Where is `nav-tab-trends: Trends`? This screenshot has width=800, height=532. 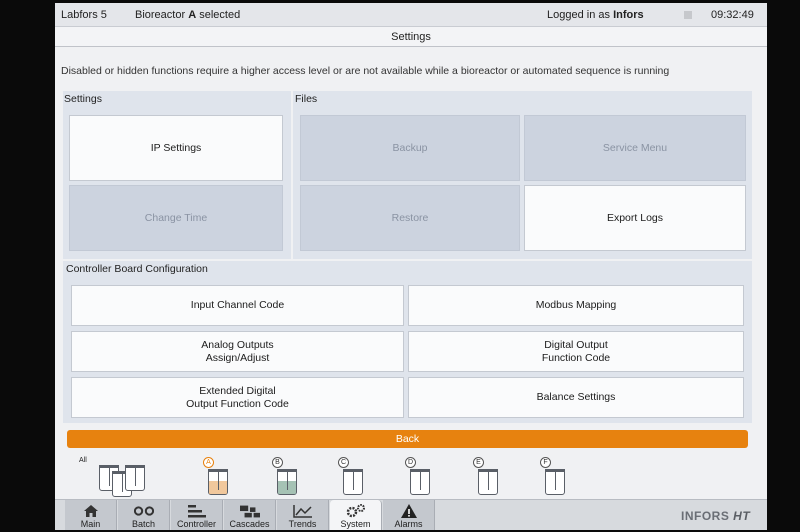 nav-tab-trends: Trends is located at coordinates (303, 515).